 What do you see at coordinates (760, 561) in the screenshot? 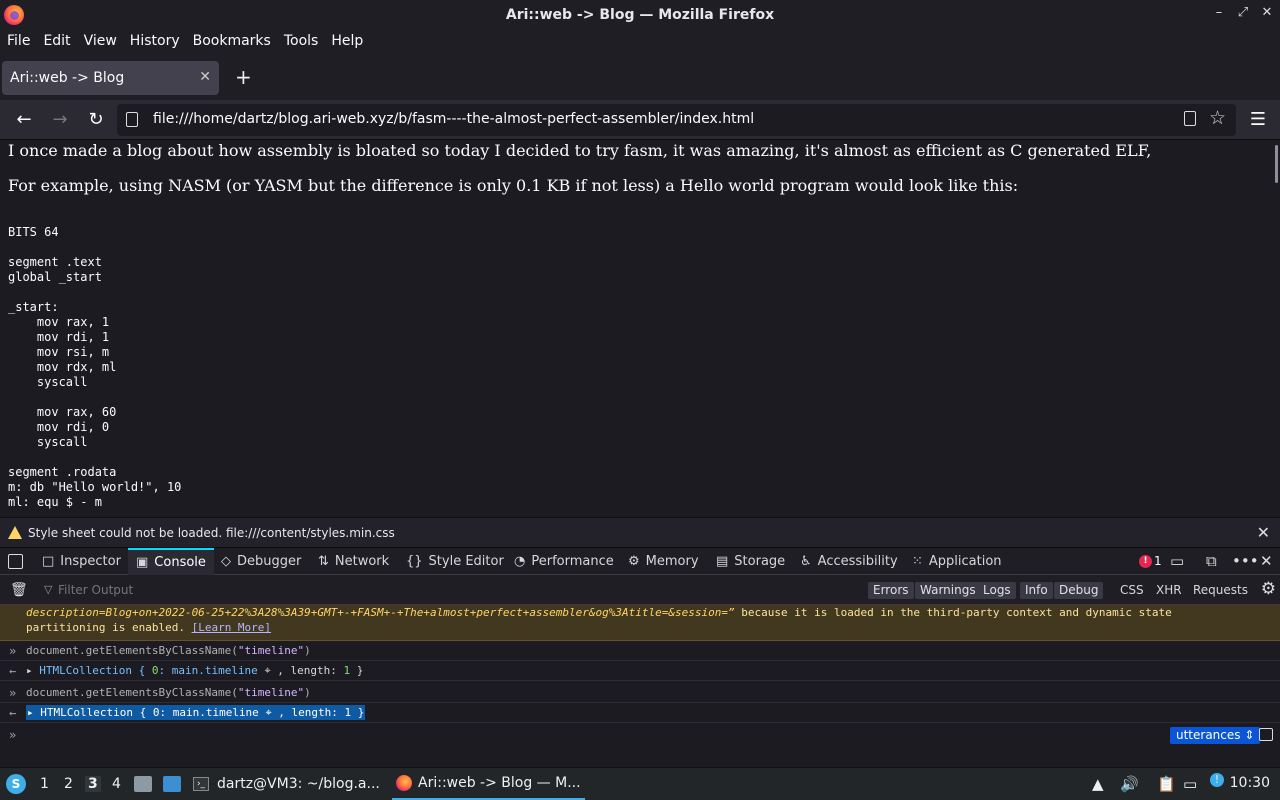
I see `tab-label: Storage` at bounding box center [760, 561].